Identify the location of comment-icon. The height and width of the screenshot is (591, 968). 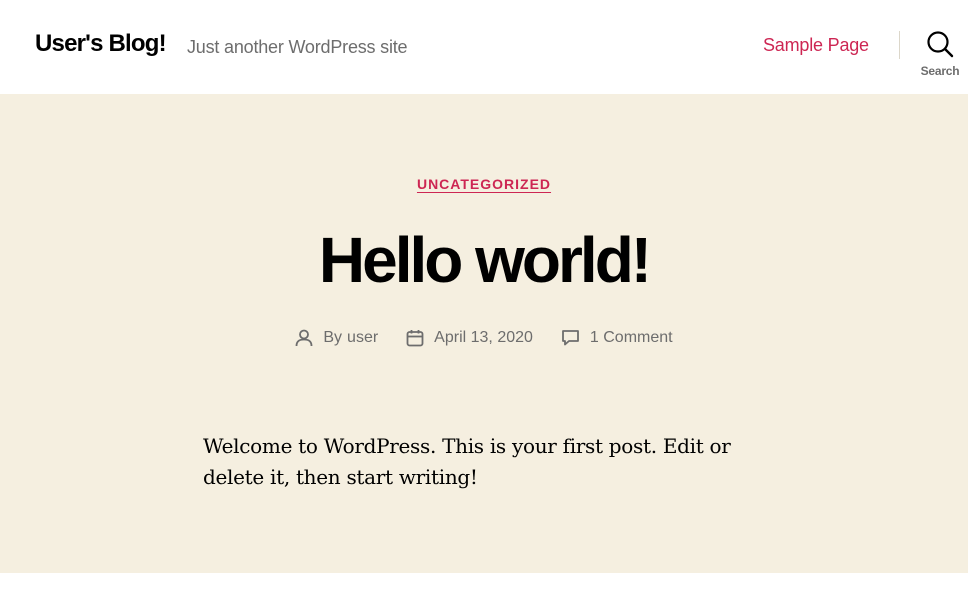
(570, 338).